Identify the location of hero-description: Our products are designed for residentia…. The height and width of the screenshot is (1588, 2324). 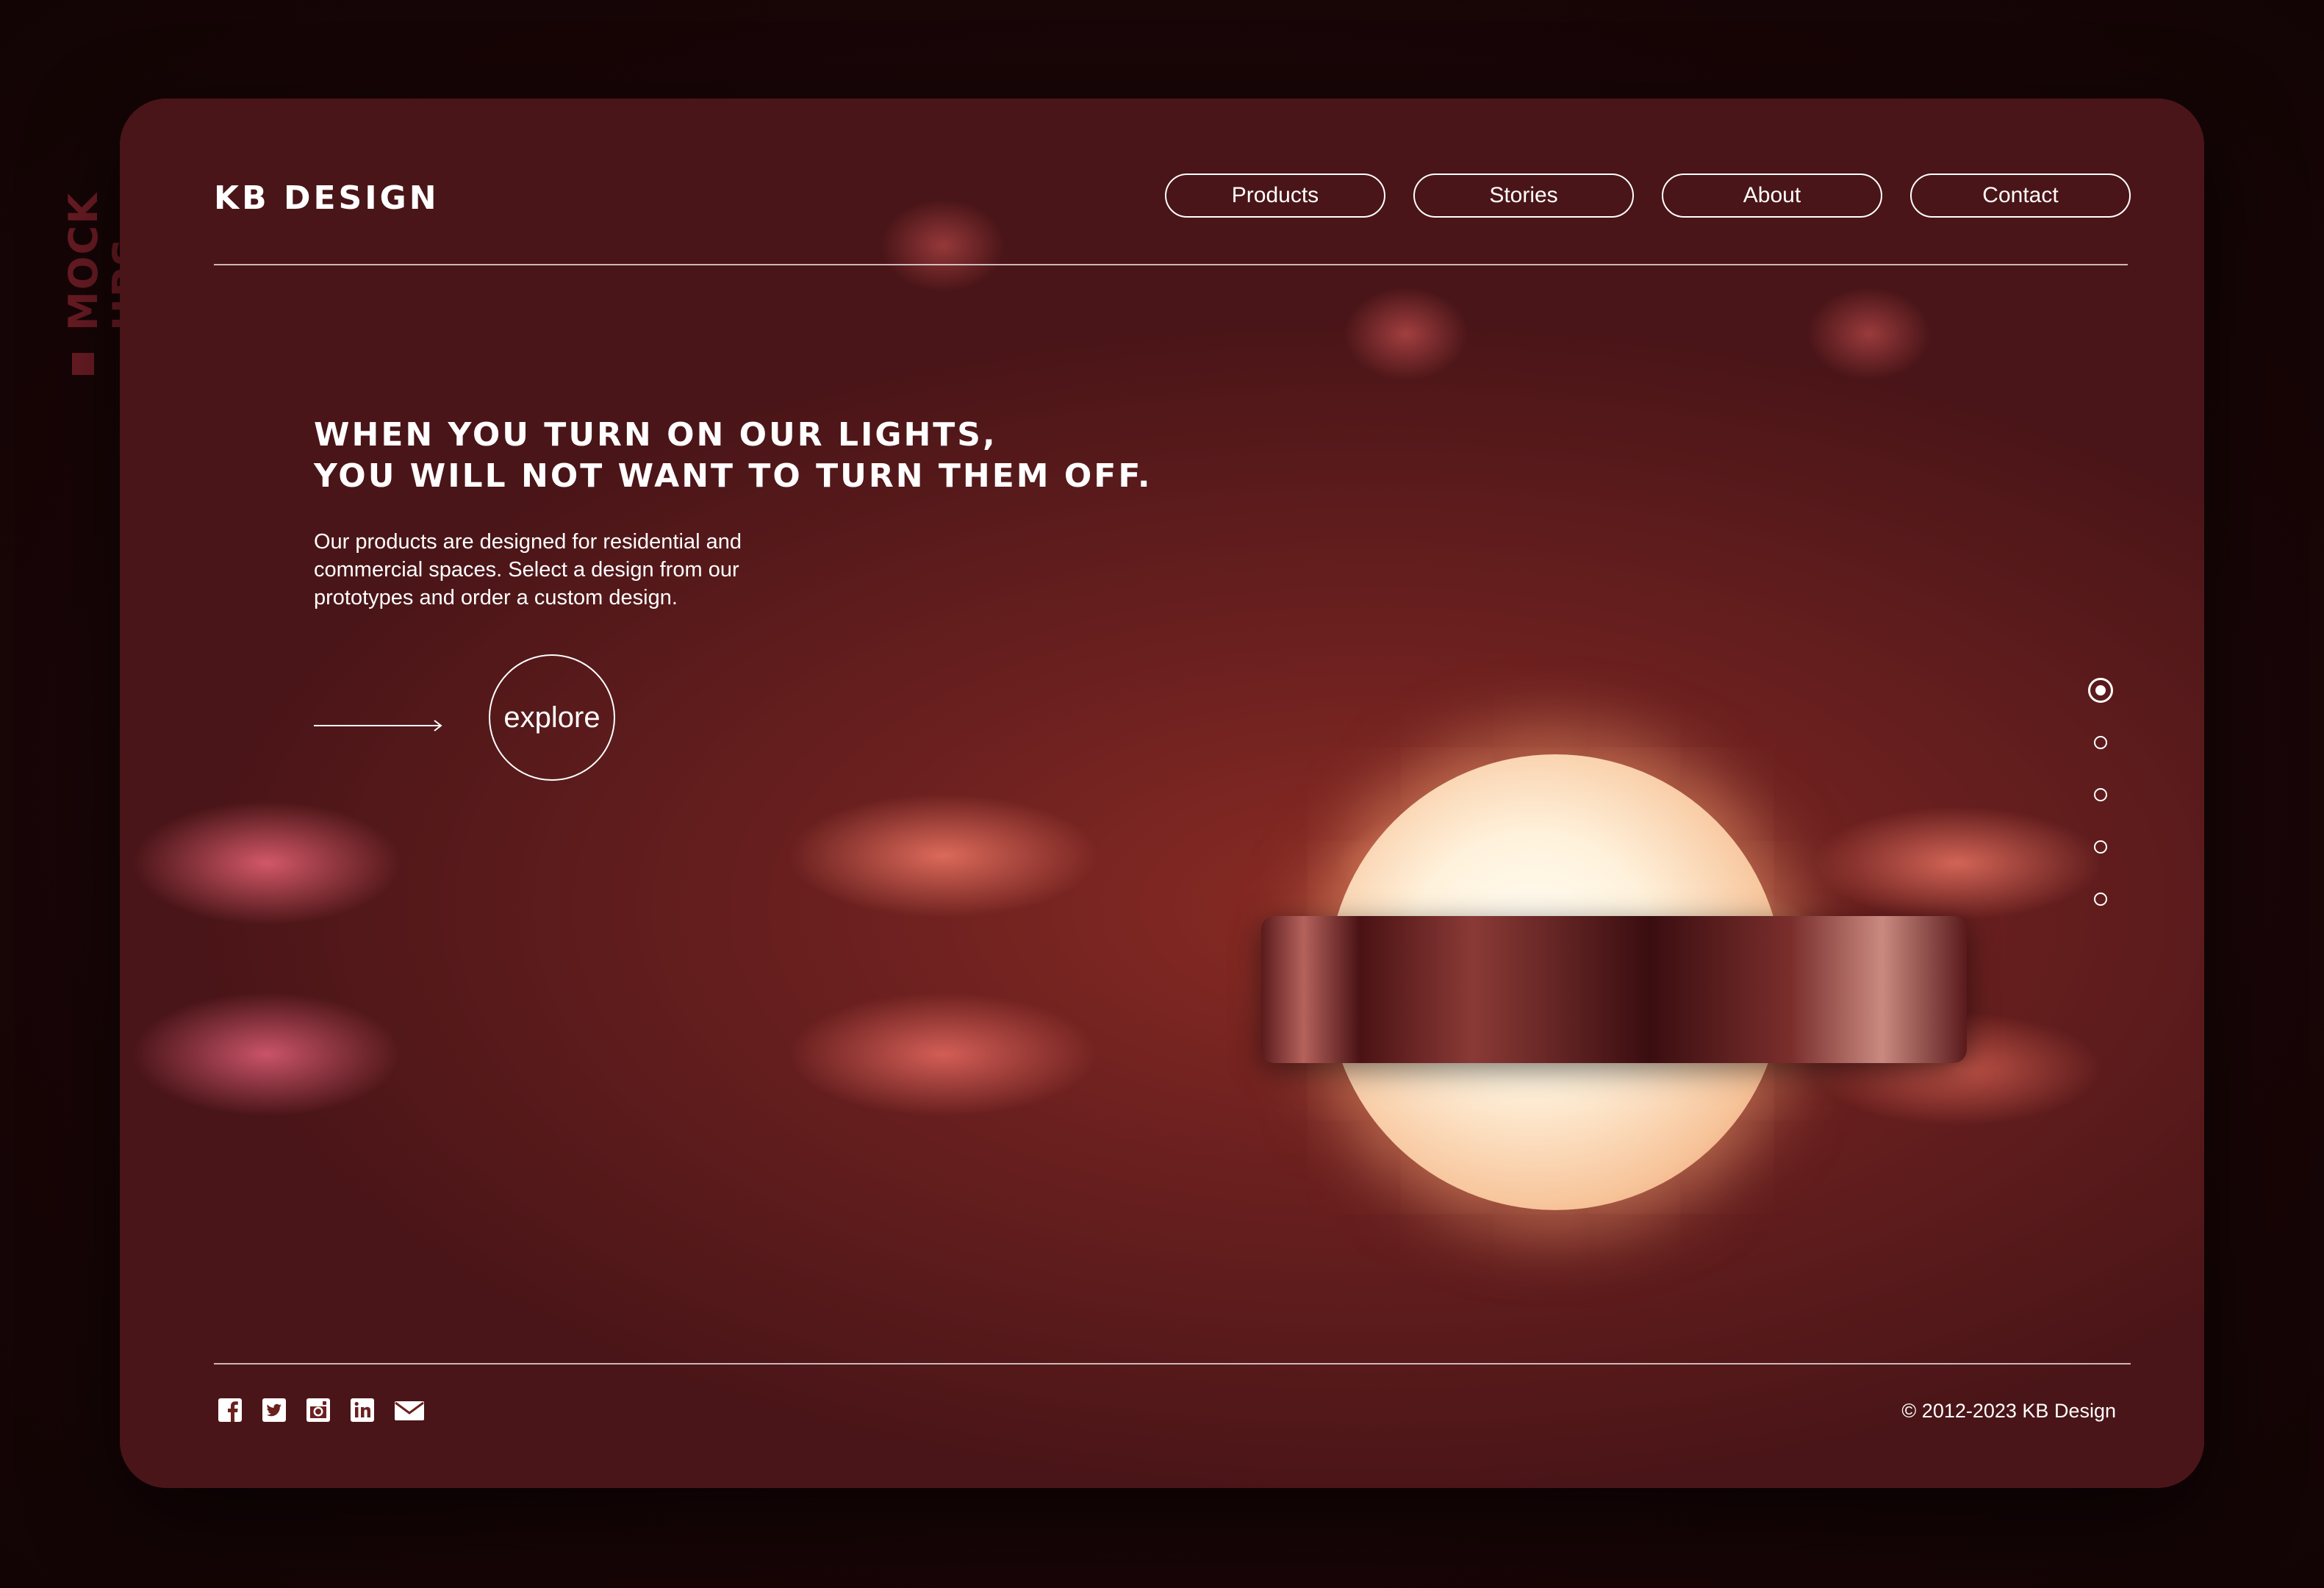
(564, 570).